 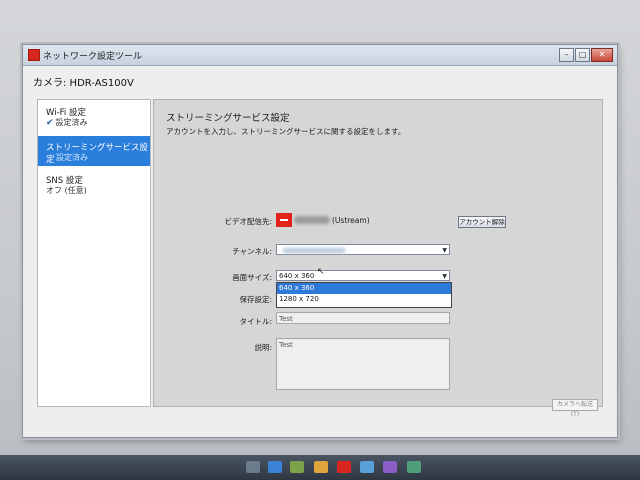 I want to click on screen-size-select: 640 x 360 ▼, so click(x=363, y=275).